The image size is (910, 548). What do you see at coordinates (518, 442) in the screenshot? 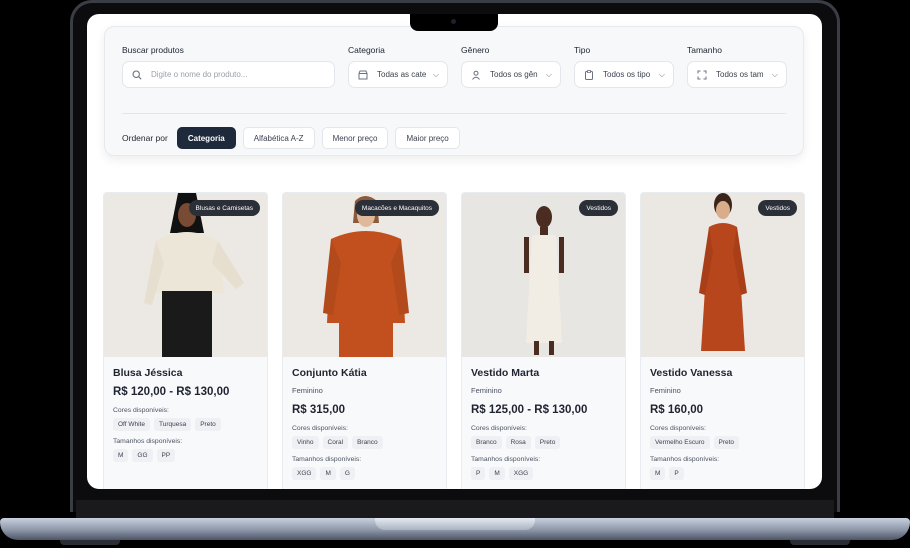
I see `color-chip: Rosa` at bounding box center [518, 442].